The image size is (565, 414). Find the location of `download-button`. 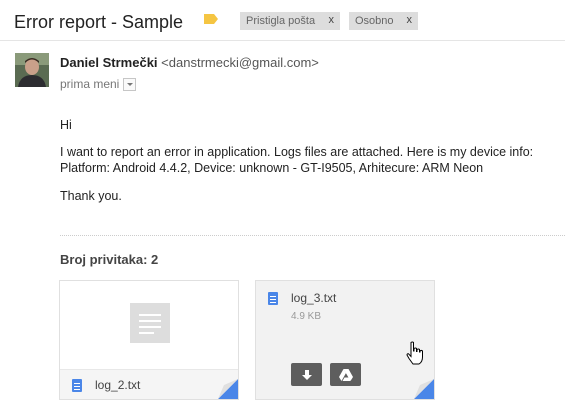

download-button is located at coordinates (306, 374).